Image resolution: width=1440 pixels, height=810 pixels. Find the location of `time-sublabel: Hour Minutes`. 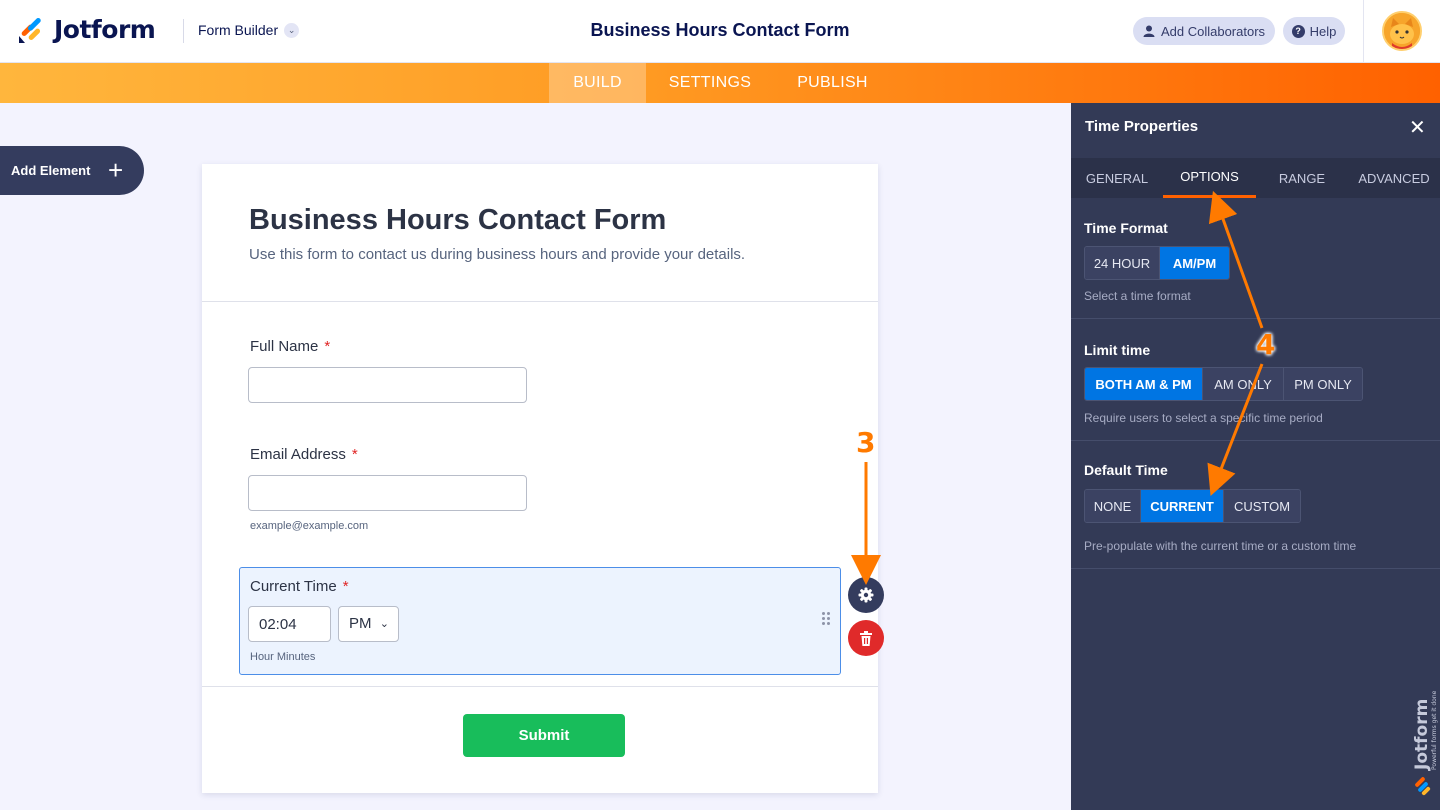

time-sublabel: Hour Minutes is located at coordinates (283, 657).